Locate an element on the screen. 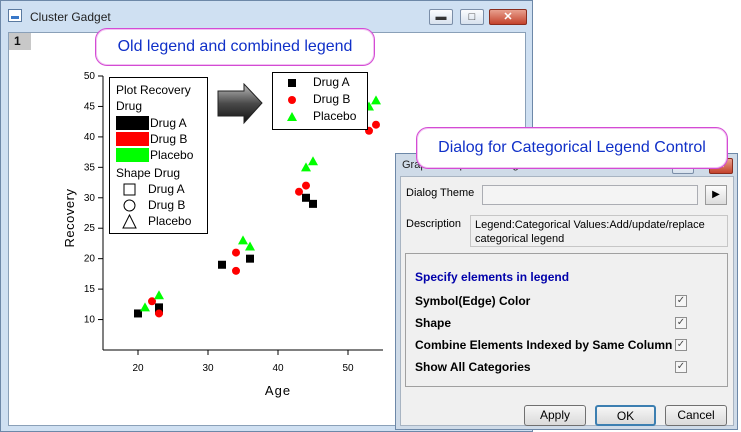  cancel-button: Cancel is located at coordinates (696, 415).